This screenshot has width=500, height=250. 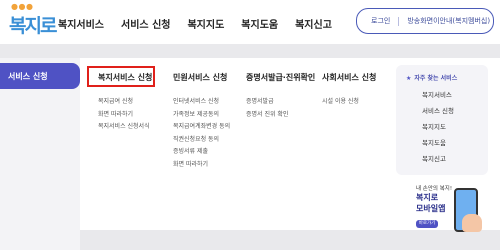 I want to click on main-nav: 복지서비스 서비스 신청 복지지도 복지도움 복지신고, so click(x=203, y=23).